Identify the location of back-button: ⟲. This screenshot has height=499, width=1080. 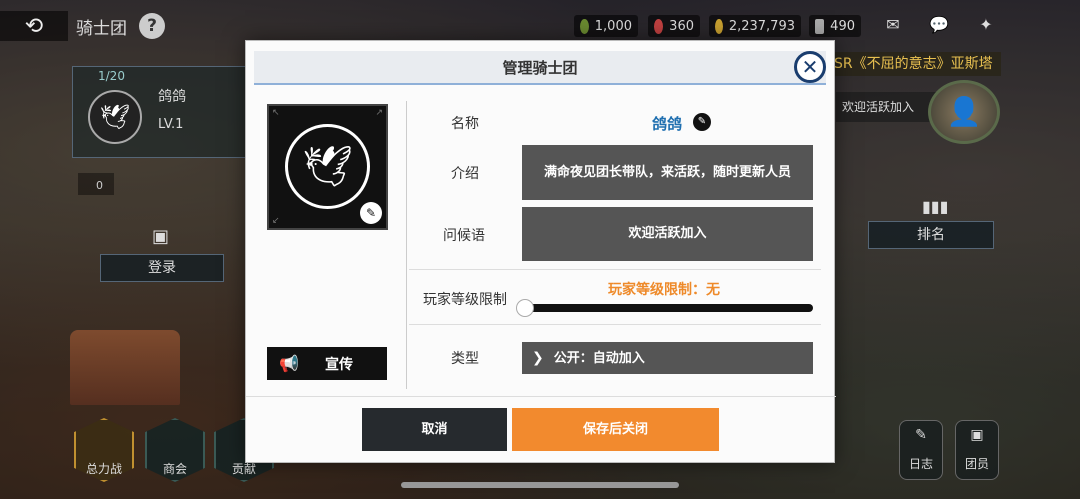
(34, 26).